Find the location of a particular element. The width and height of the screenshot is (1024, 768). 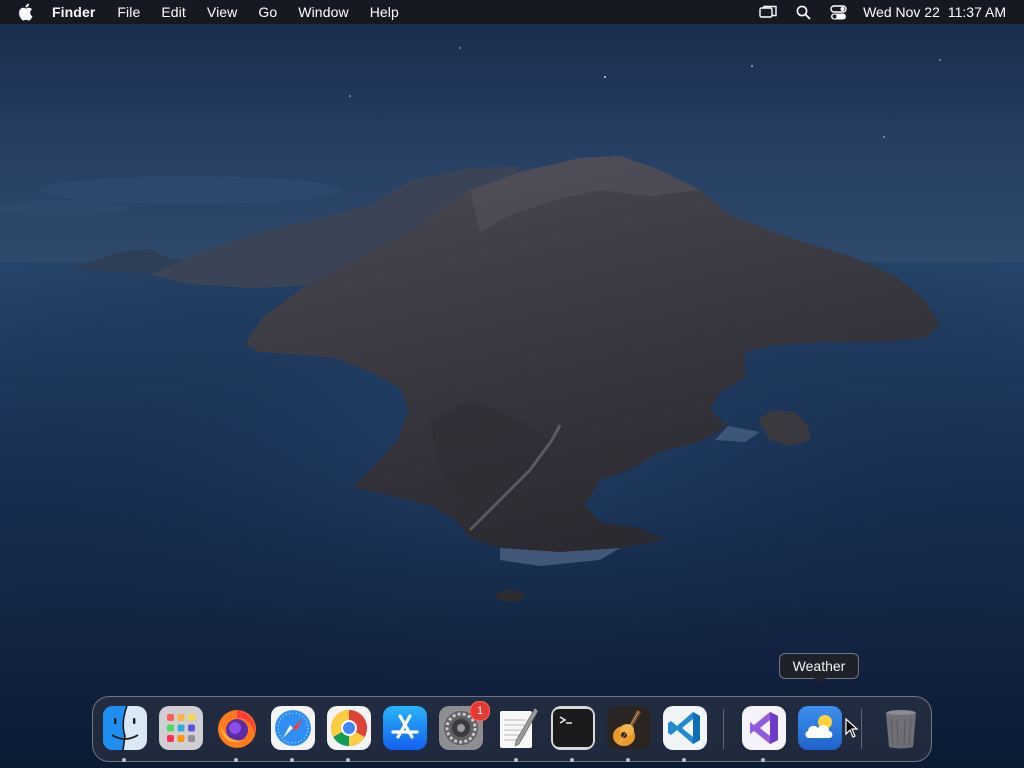

dock-item-trash is located at coordinates (901, 728).